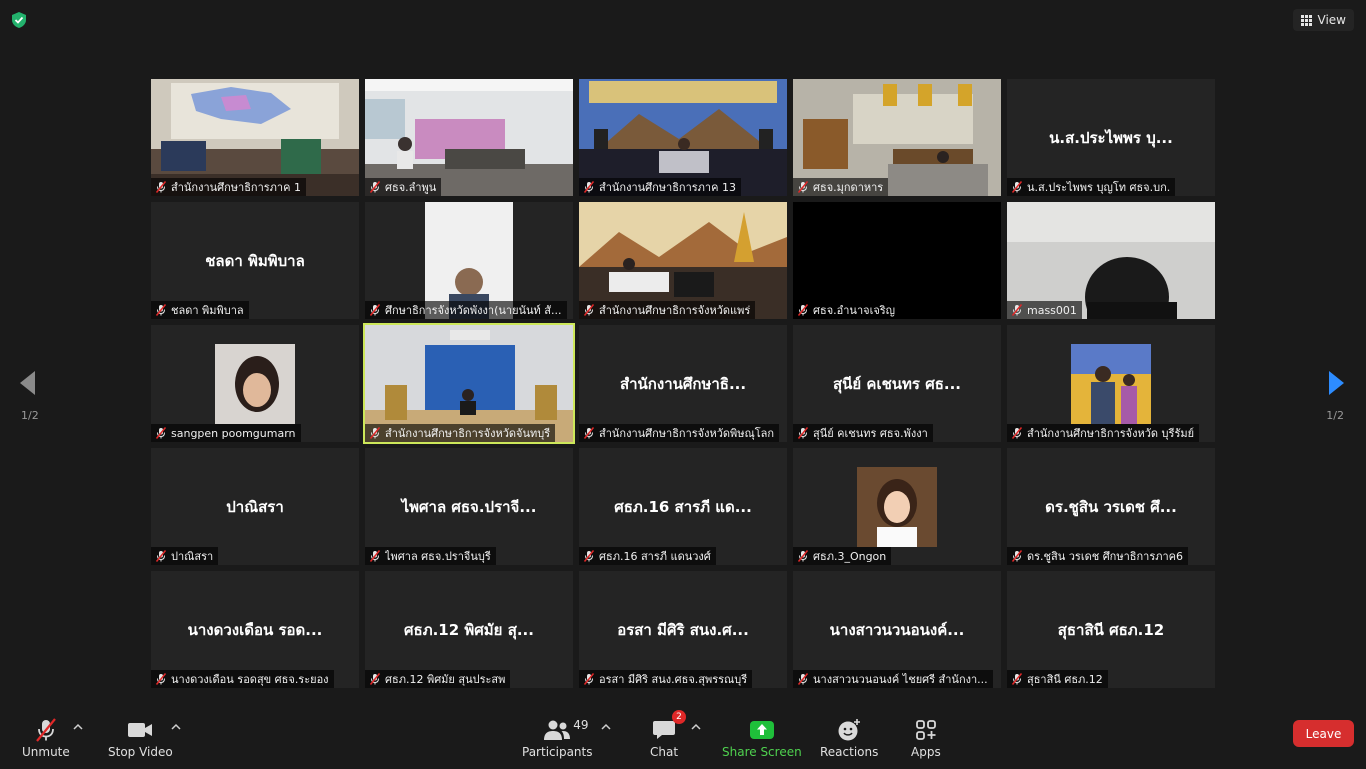 The image size is (1366, 769). What do you see at coordinates (1331, 20) in the screenshot?
I see `view-label: View` at bounding box center [1331, 20].